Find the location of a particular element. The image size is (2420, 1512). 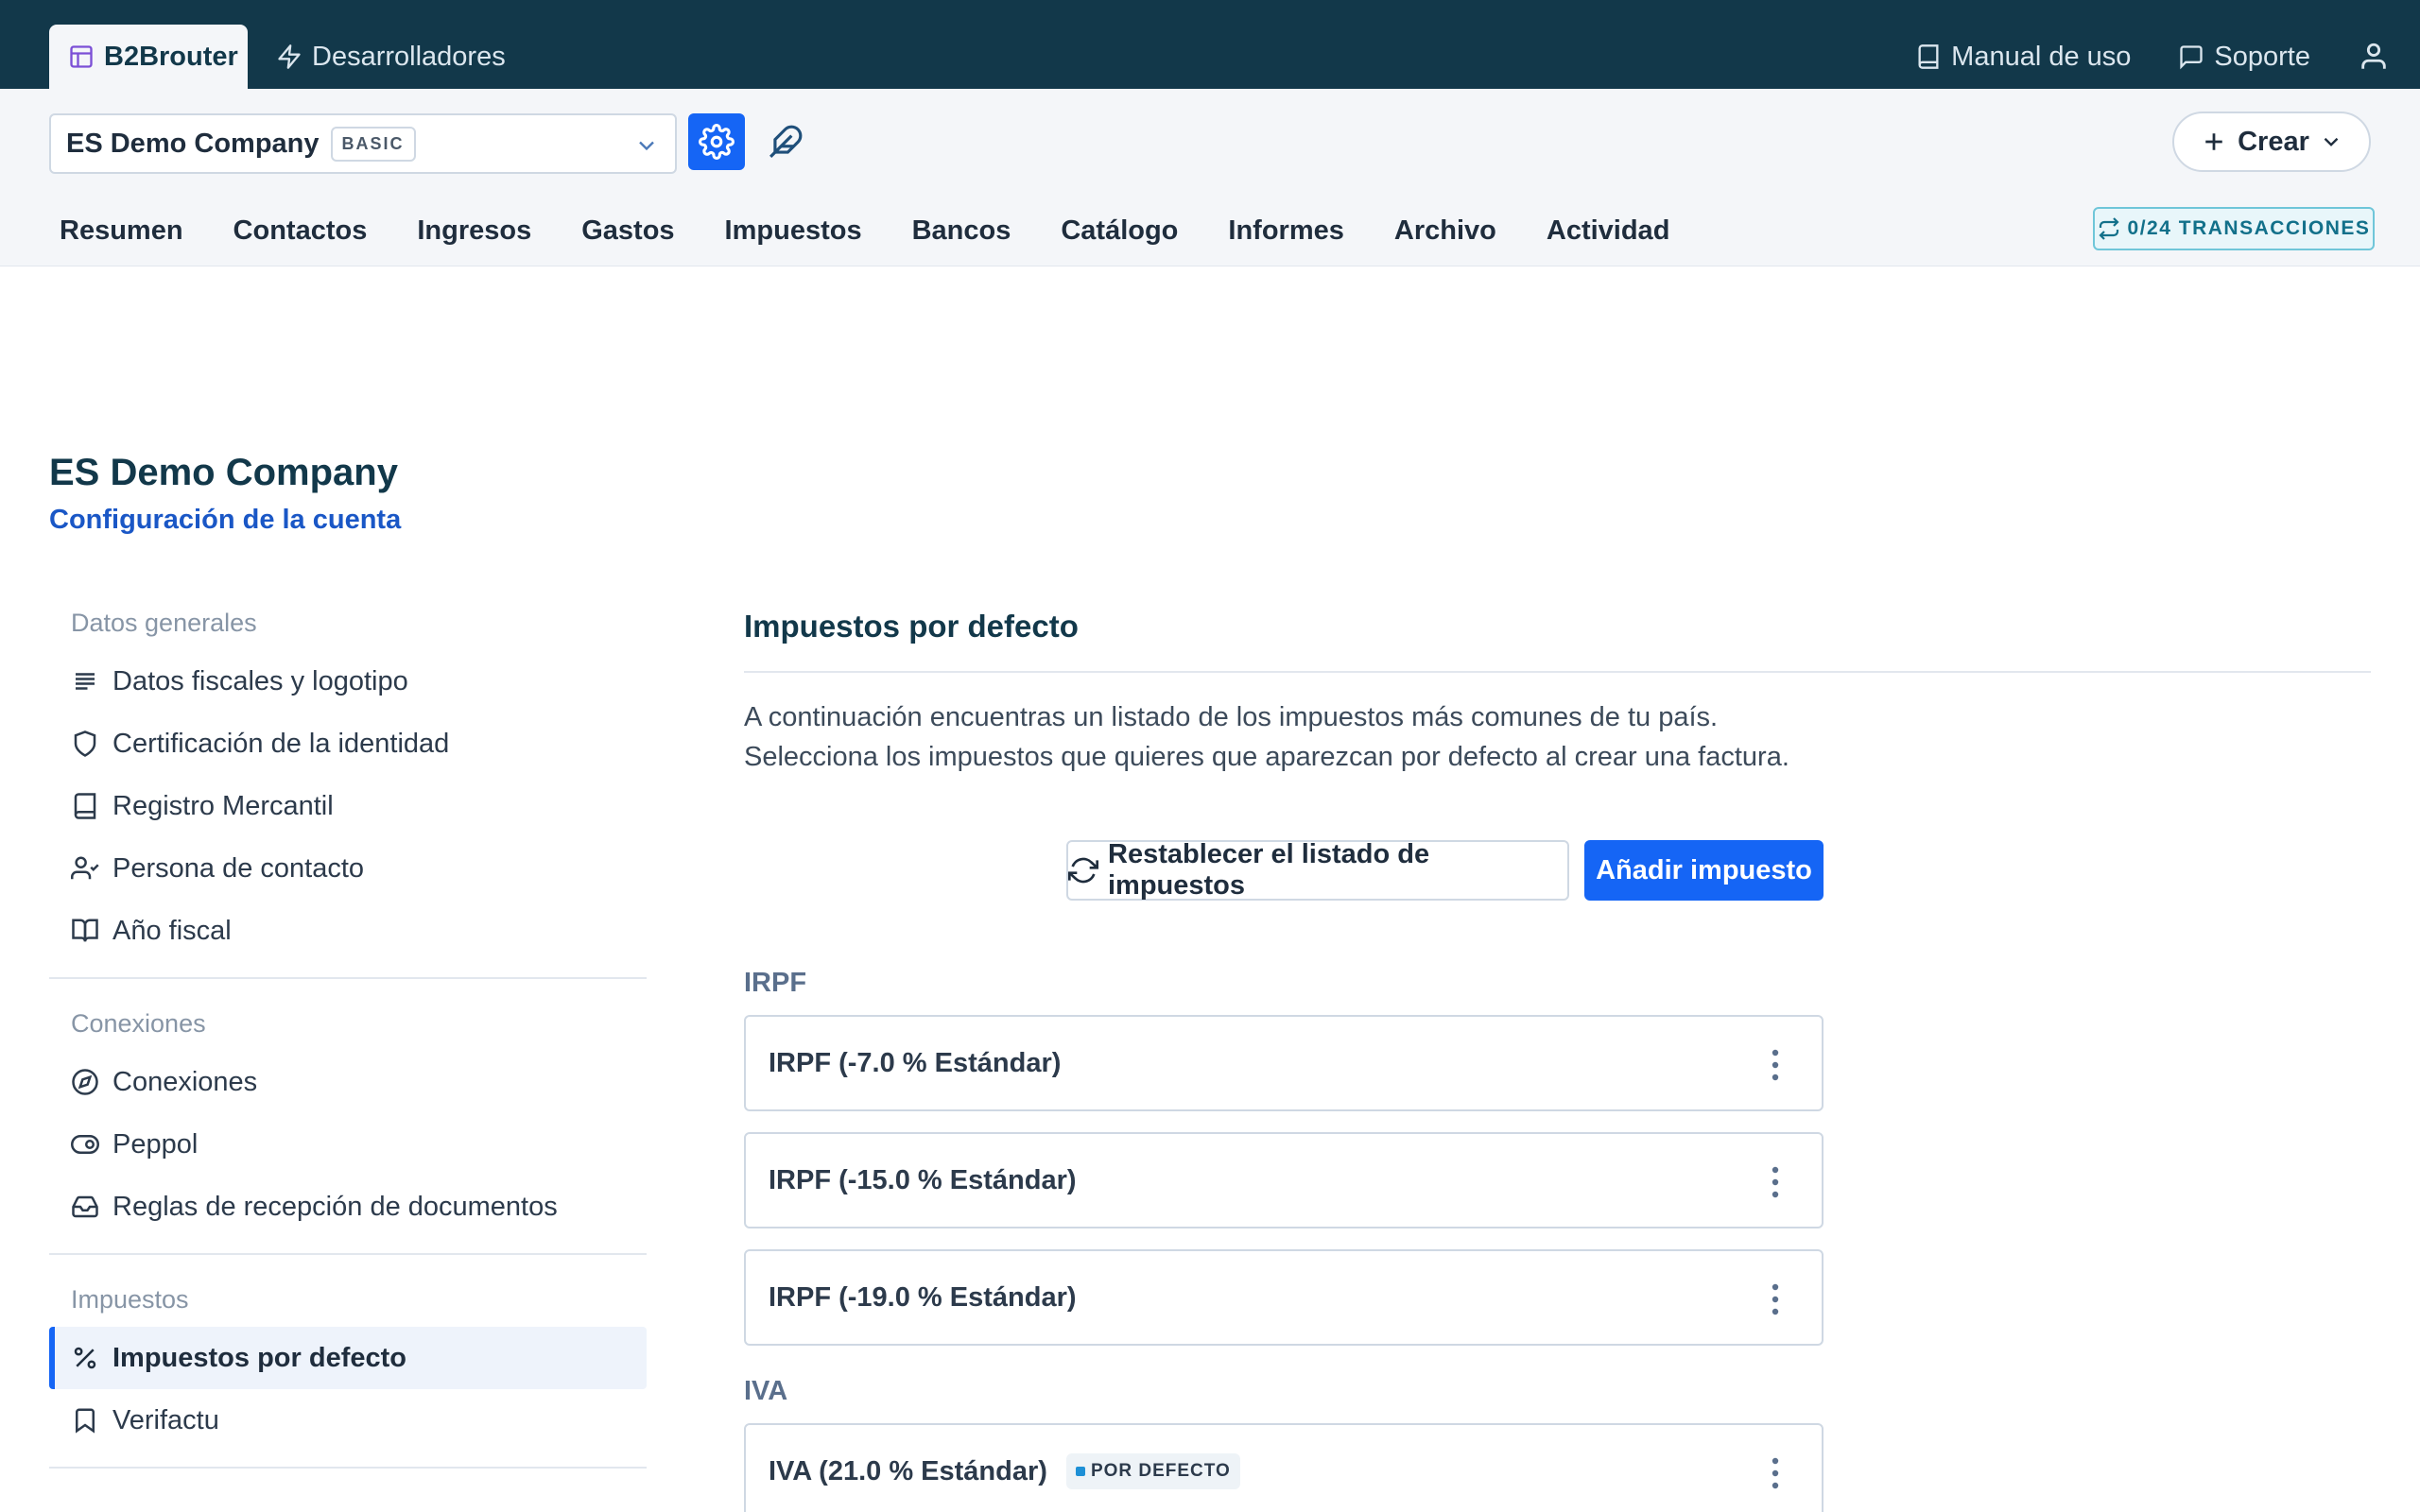

sidebar-item-verifactu: Verifactu is located at coordinates (348, 1420).